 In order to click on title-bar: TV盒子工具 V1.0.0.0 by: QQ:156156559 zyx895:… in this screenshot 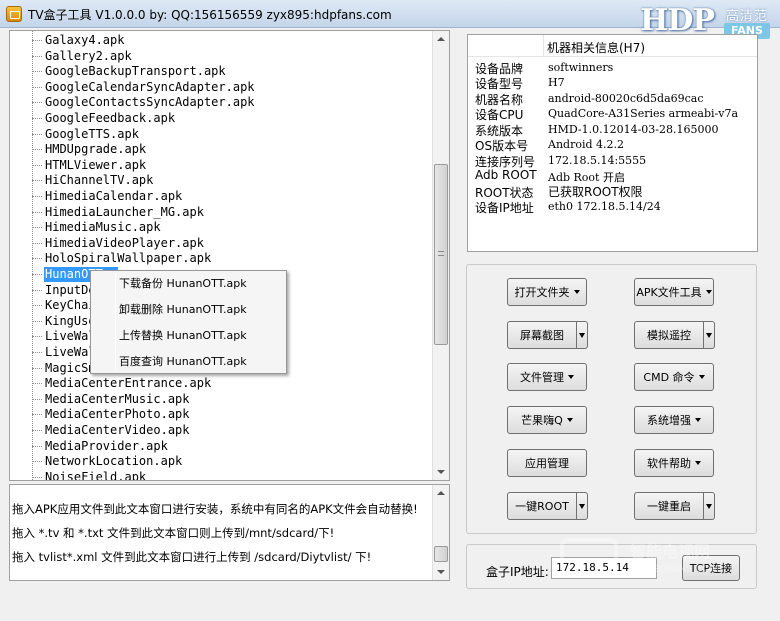, I will do `click(390, 19)`.